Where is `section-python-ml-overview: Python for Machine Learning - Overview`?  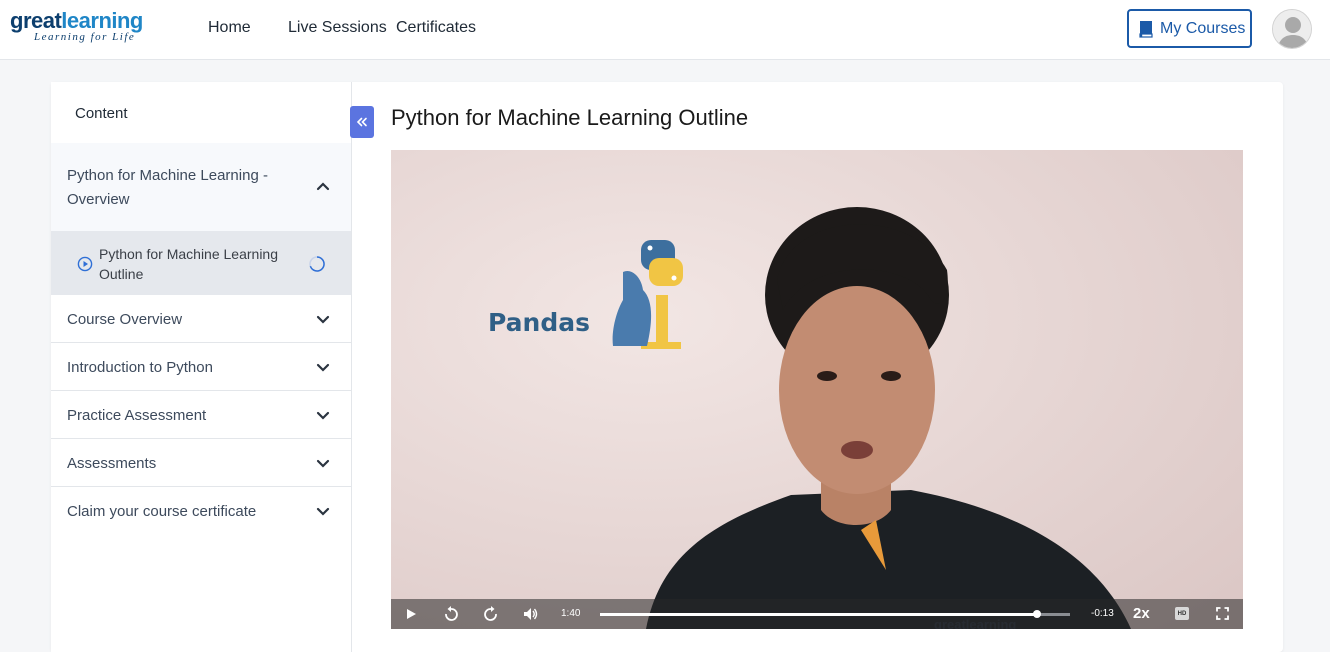
section-python-ml-overview: Python for Machine Learning - Overview is located at coordinates (201, 187).